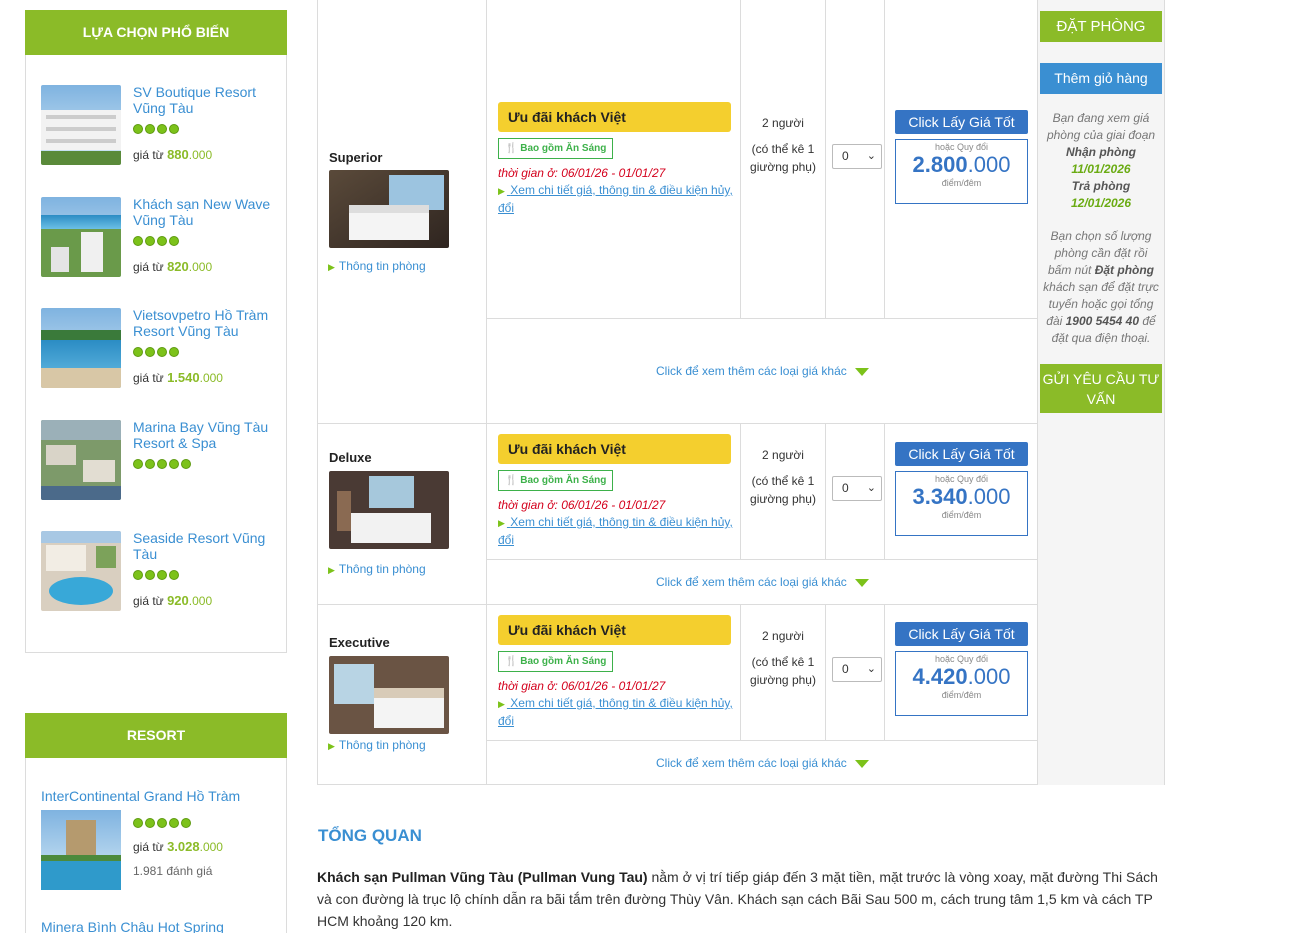 The image size is (1310, 933). What do you see at coordinates (370, 835) in the screenshot?
I see `overview-heading: TỔNG QUAN` at bounding box center [370, 835].